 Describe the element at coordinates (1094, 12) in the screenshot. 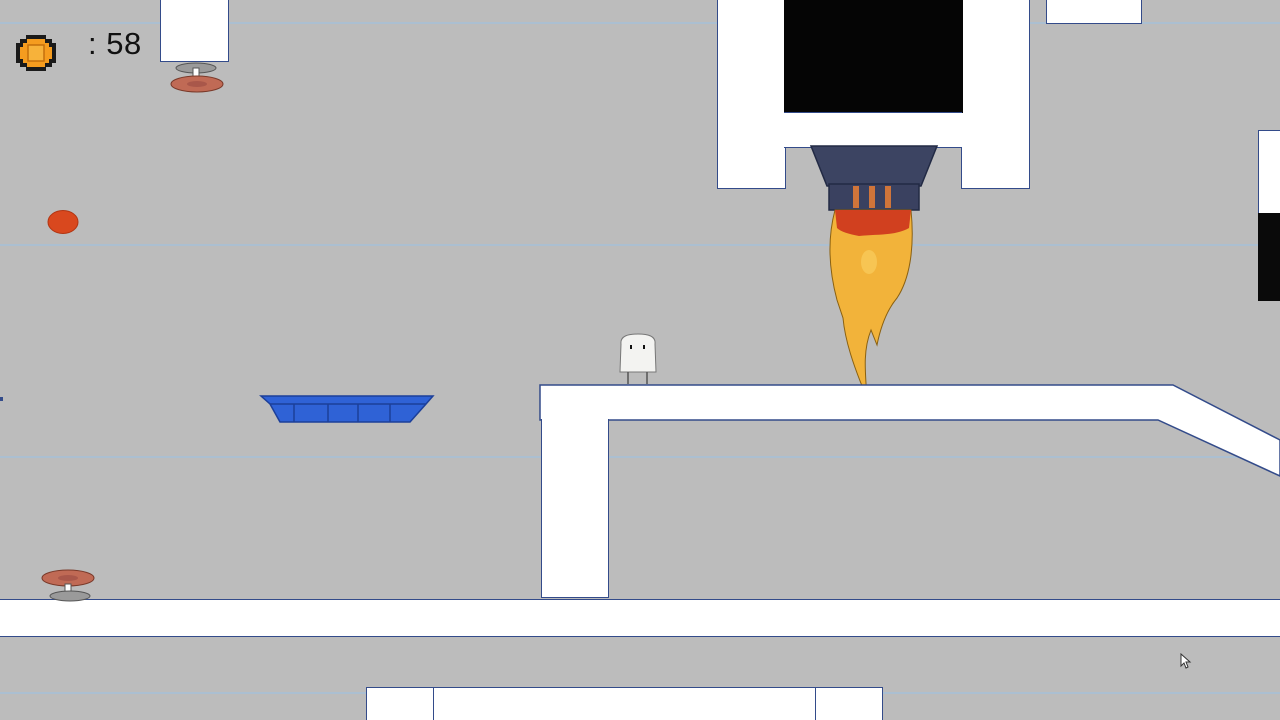

I see `ceiling-block-right` at that location.